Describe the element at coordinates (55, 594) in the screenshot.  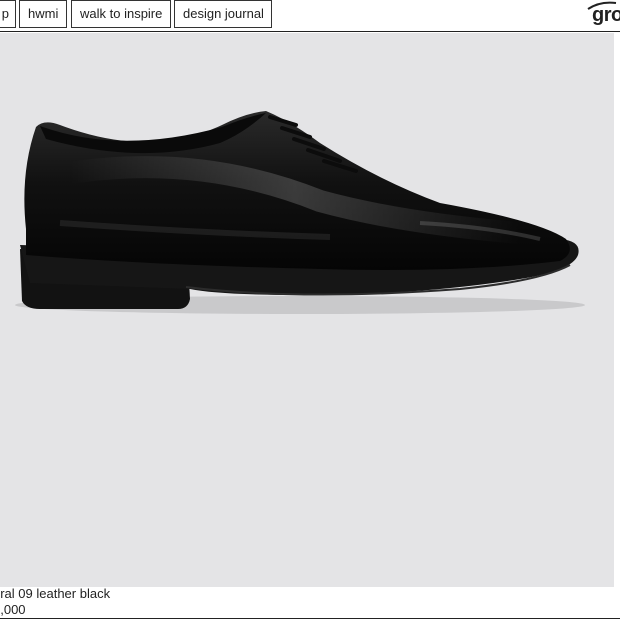
I see `product-name: oral 09 leather black` at that location.